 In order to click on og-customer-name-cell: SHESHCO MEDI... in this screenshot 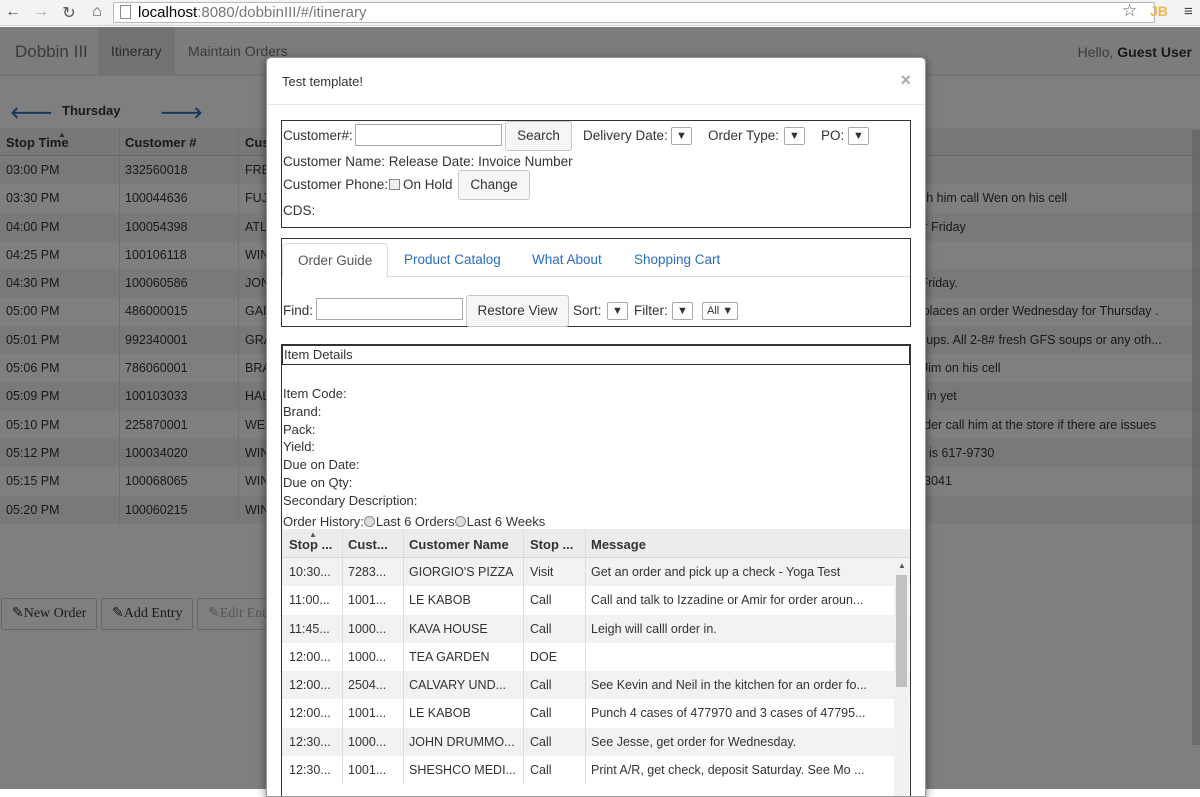, I will do `click(462, 770)`.